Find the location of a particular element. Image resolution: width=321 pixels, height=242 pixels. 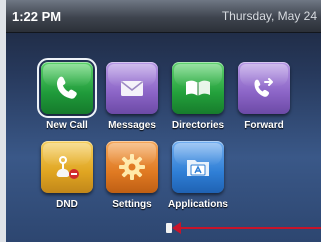

status-bar: 1:22 PM Thursday, May 24 is located at coordinates (163, 16).